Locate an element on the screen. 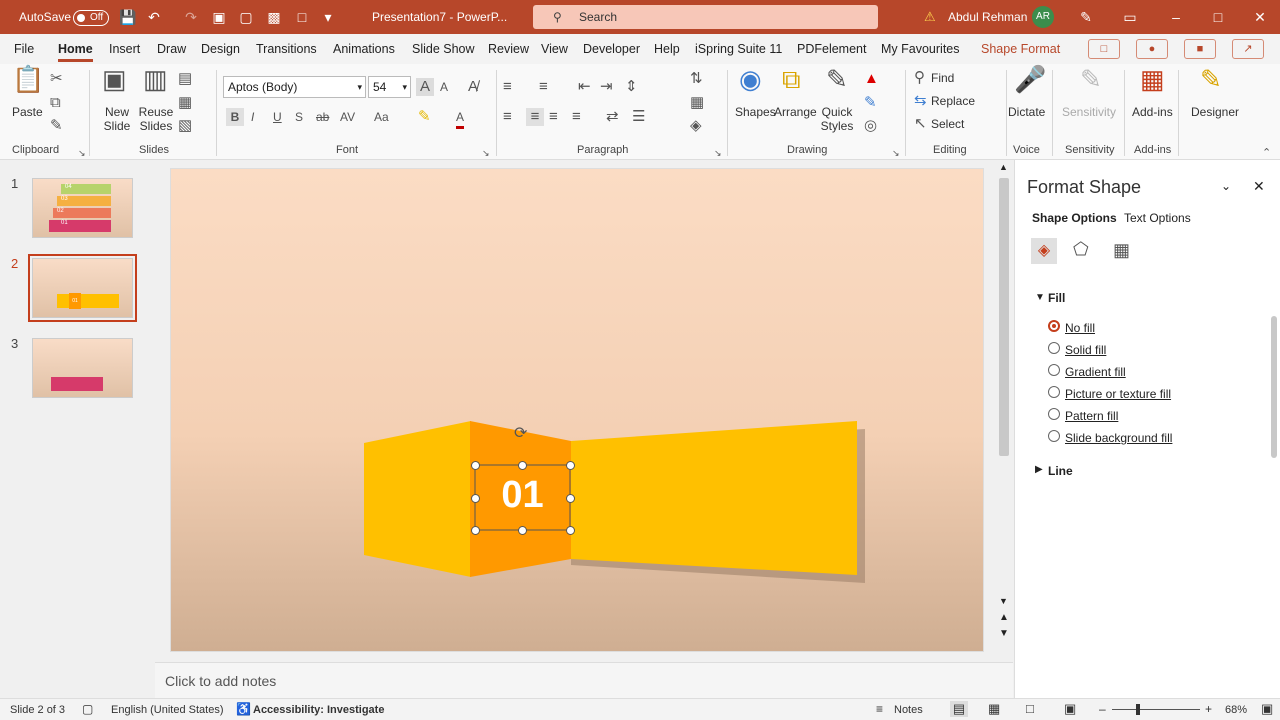  avatar: AR is located at coordinates (1043, 17).